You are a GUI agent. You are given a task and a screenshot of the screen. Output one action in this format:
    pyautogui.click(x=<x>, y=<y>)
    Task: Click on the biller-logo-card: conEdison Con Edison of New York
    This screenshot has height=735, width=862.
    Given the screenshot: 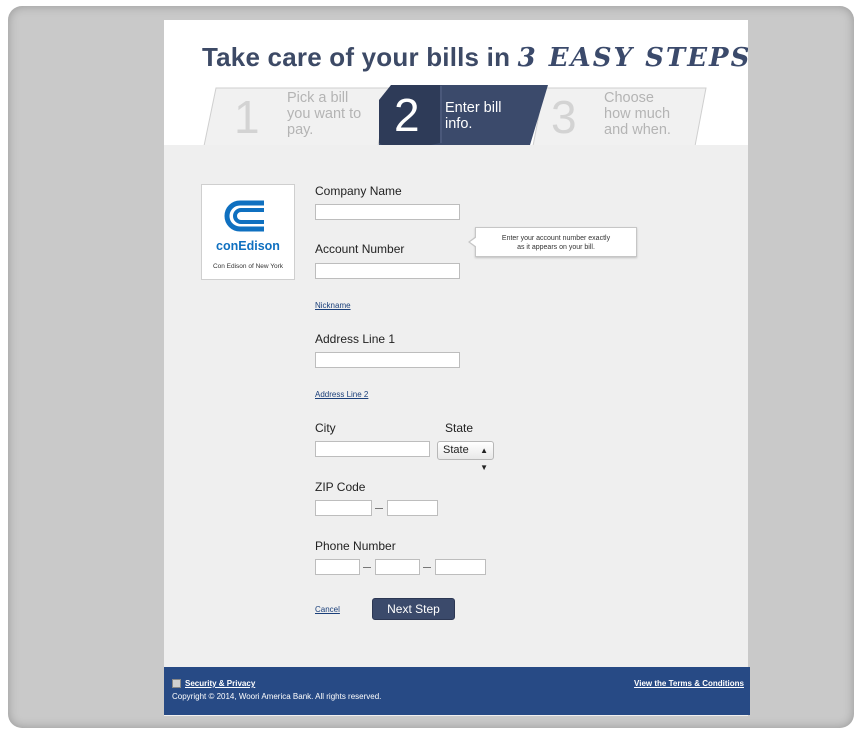 What is the action you would take?
    pyautogui.click(x=248, y=232)
    